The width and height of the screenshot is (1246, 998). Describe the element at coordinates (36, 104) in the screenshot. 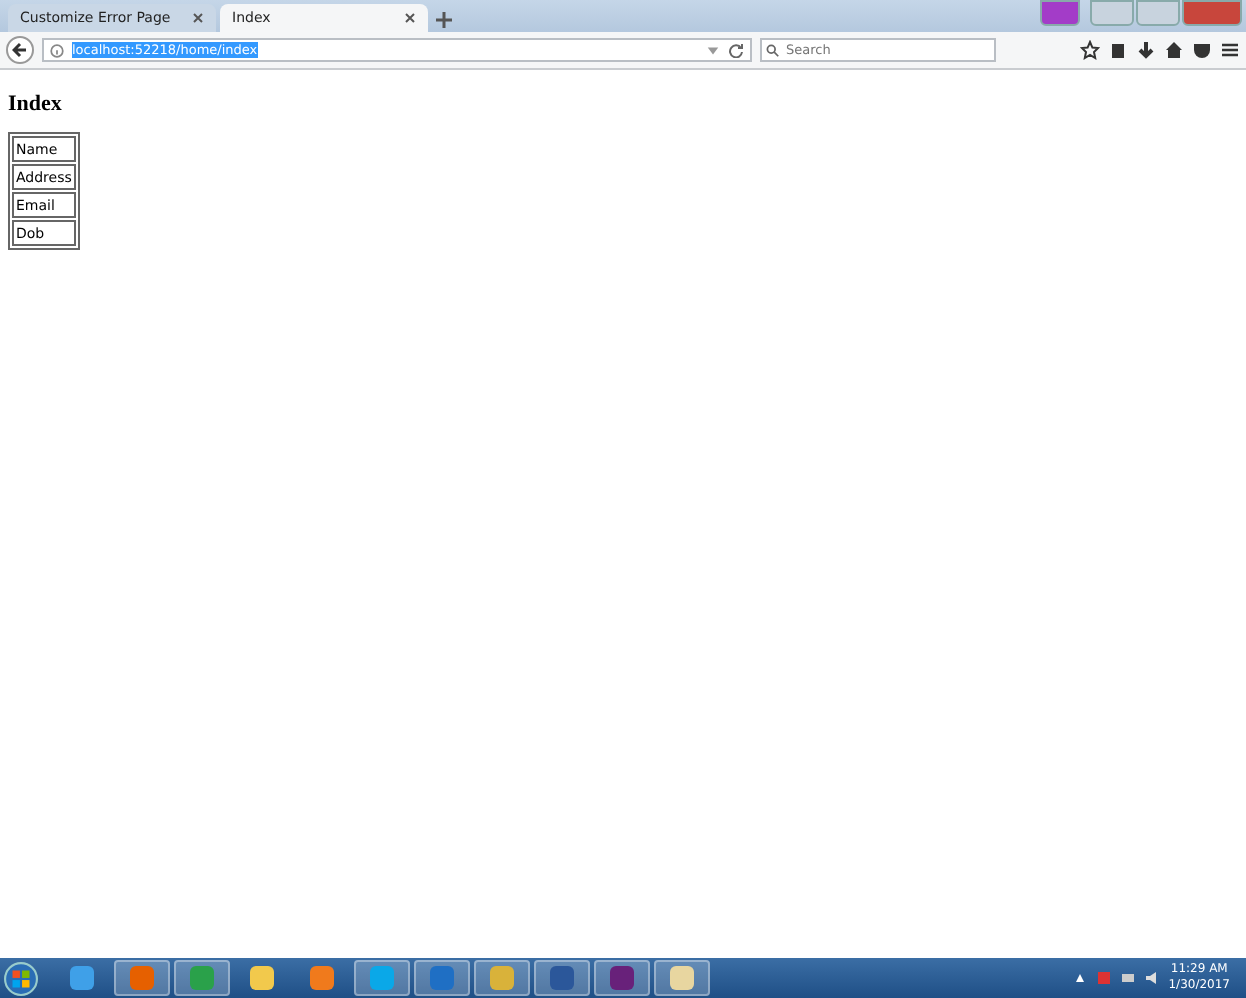

I see `page-heading: Index` at that location.